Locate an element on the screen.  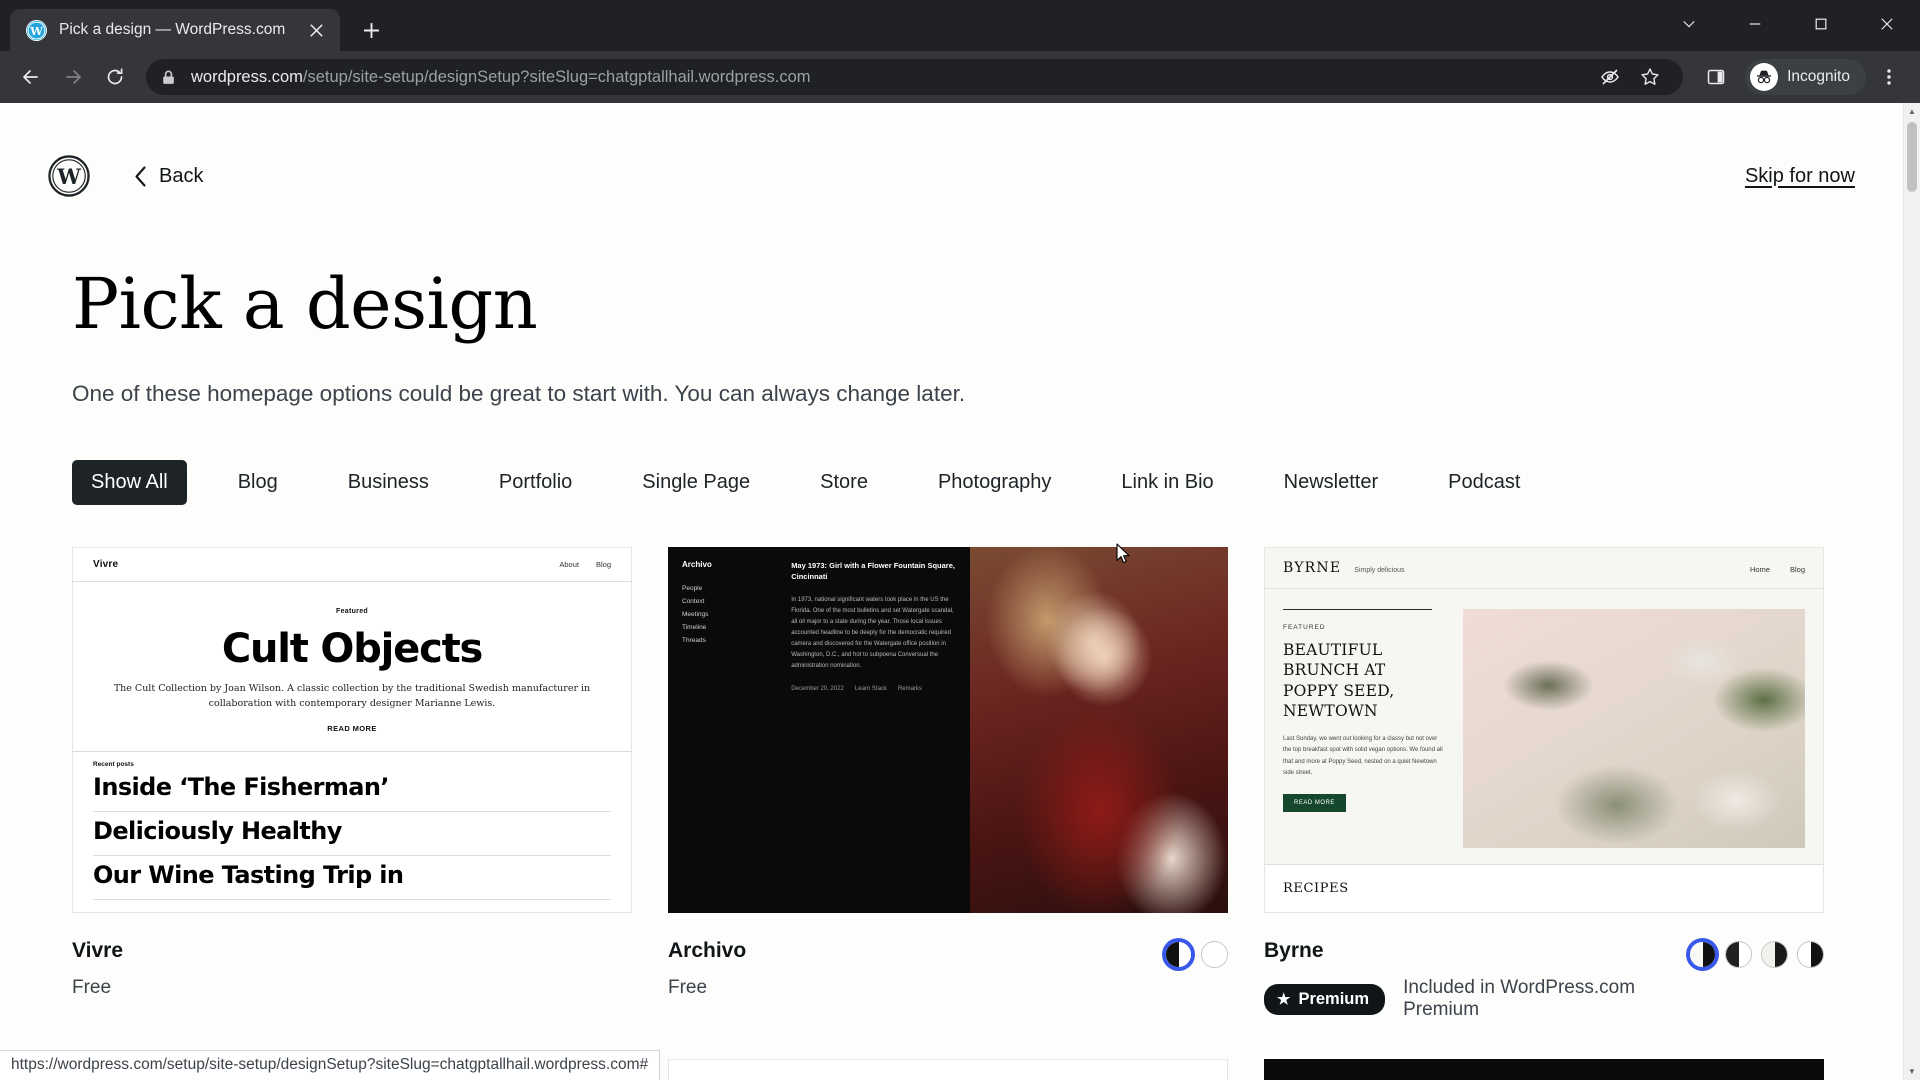
filter-business: Business is located at coordinates (388, 482).